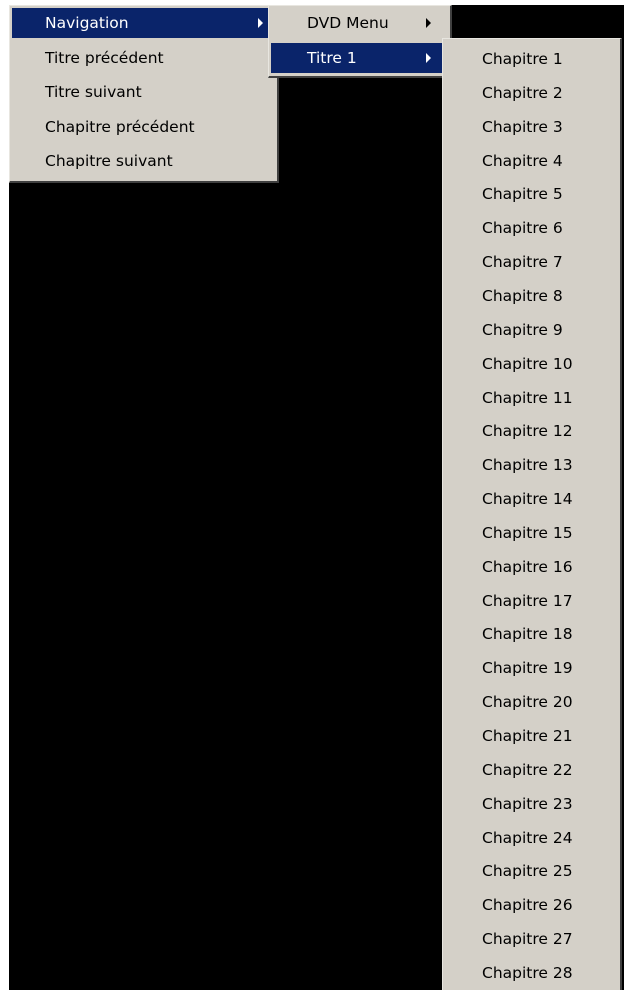 This screenshot has height=990, width=624. I want to click on menu-item-chapter: Chapitre 2, so click(532, 93).